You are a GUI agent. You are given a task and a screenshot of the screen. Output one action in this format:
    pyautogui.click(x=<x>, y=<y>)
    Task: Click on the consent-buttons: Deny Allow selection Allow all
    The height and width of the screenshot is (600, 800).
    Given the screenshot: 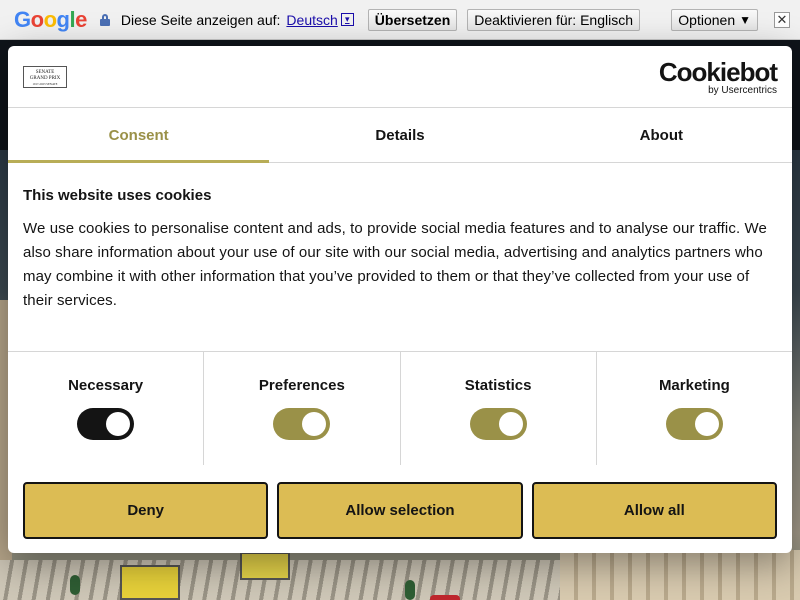 What is the action you would take?
    pyautogui.click(x=400, y=502)
    